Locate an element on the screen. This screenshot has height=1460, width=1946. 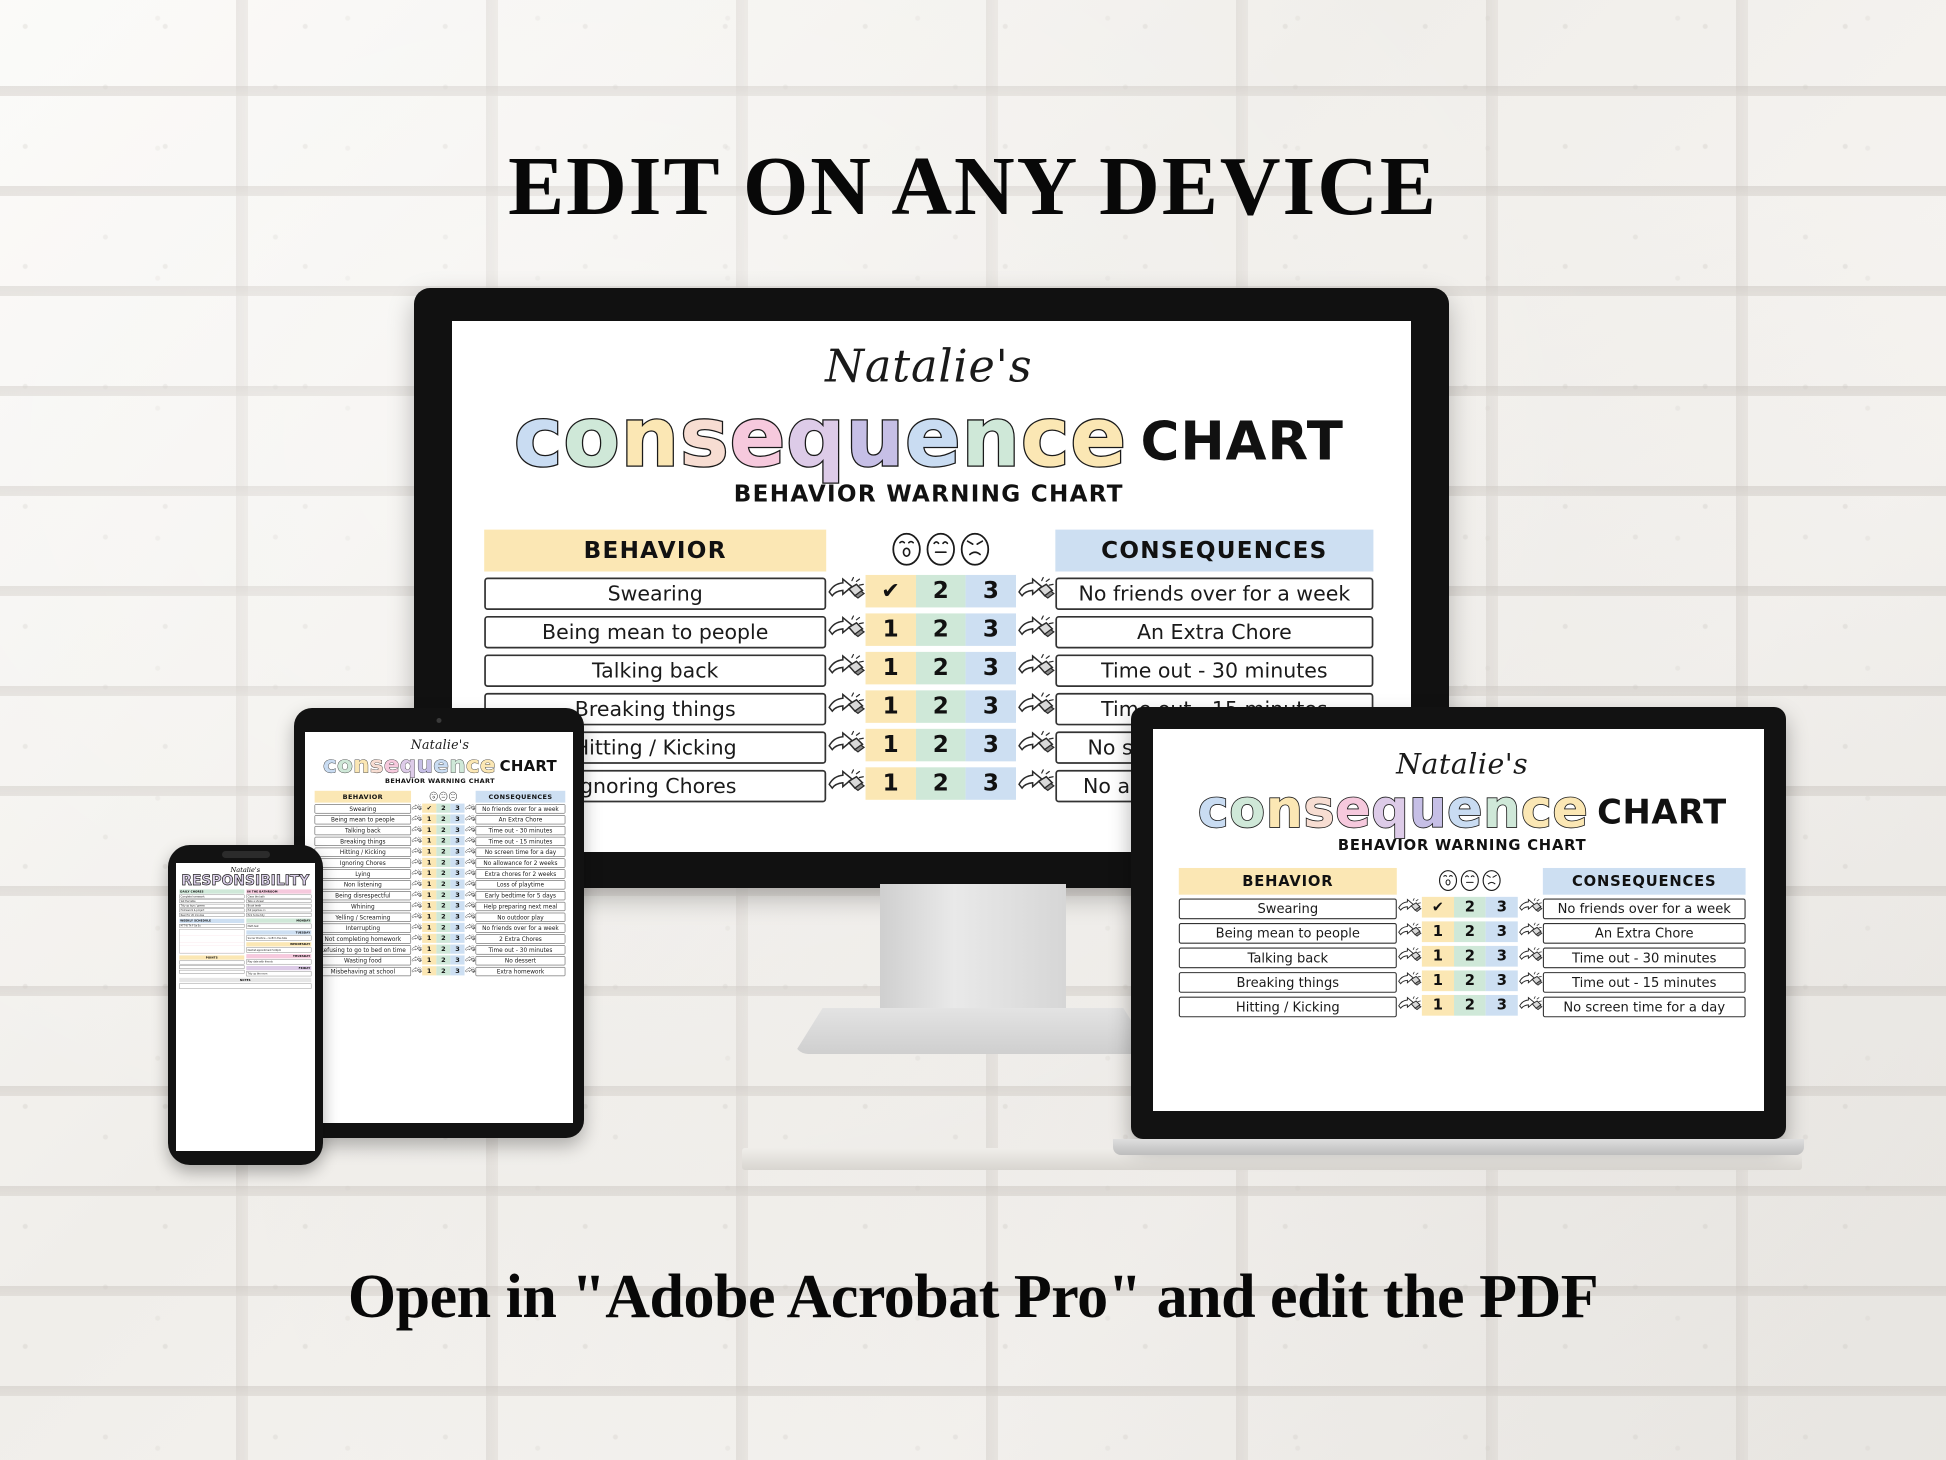
behavior-cell: Lying is located at coordinates (363, 874).